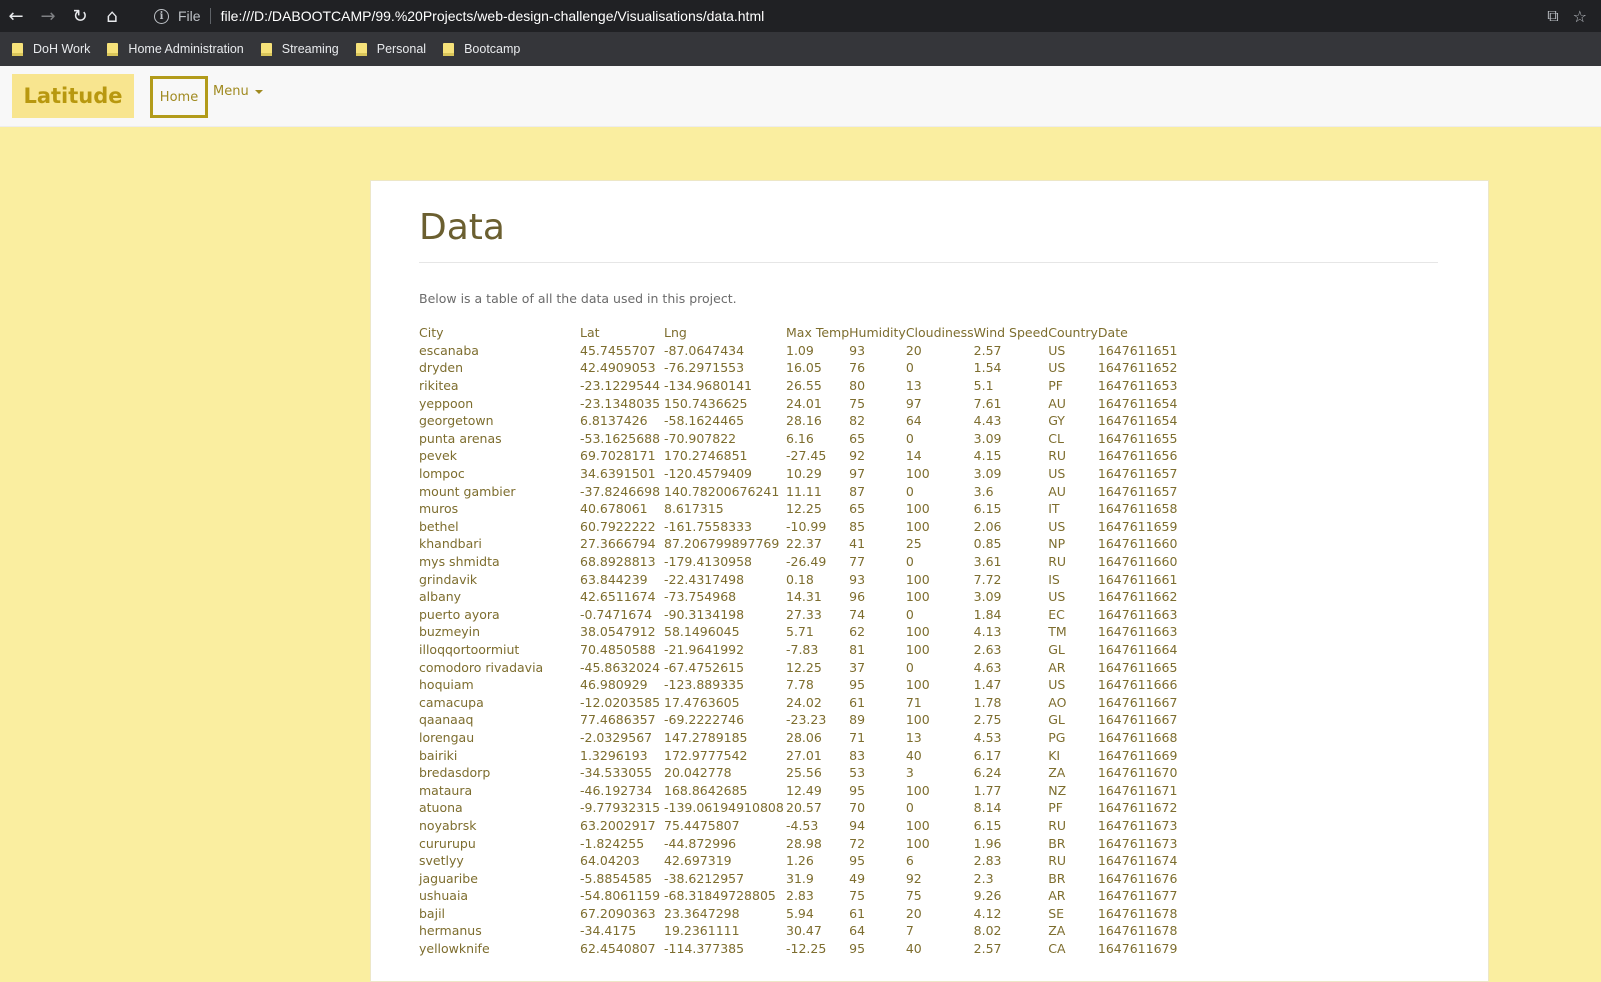 This screenshot has height=982, width=1601. What do you see at coordinates (694, 509) in the screenshot?
I see `cell-lng: 8.617315` at bounding box center [694, 509].